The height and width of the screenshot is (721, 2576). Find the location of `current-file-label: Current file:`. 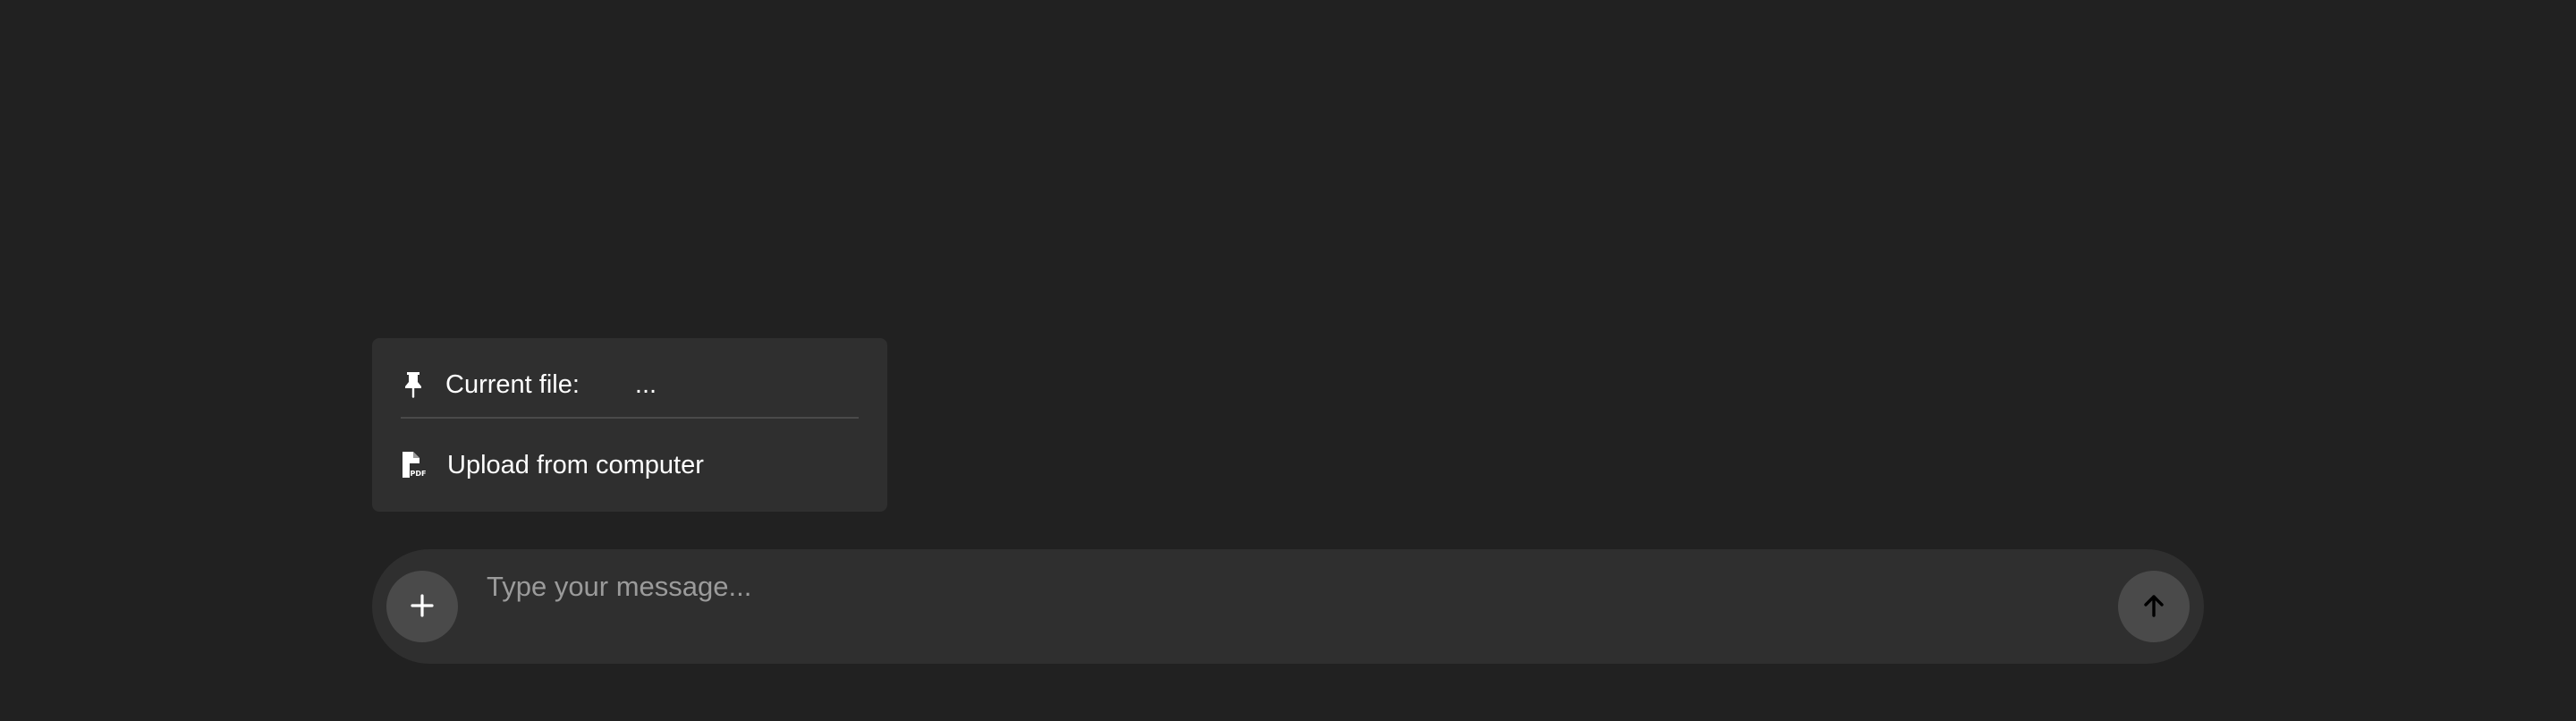

current-file-label: Current file: is located at coordinates (512, 384).